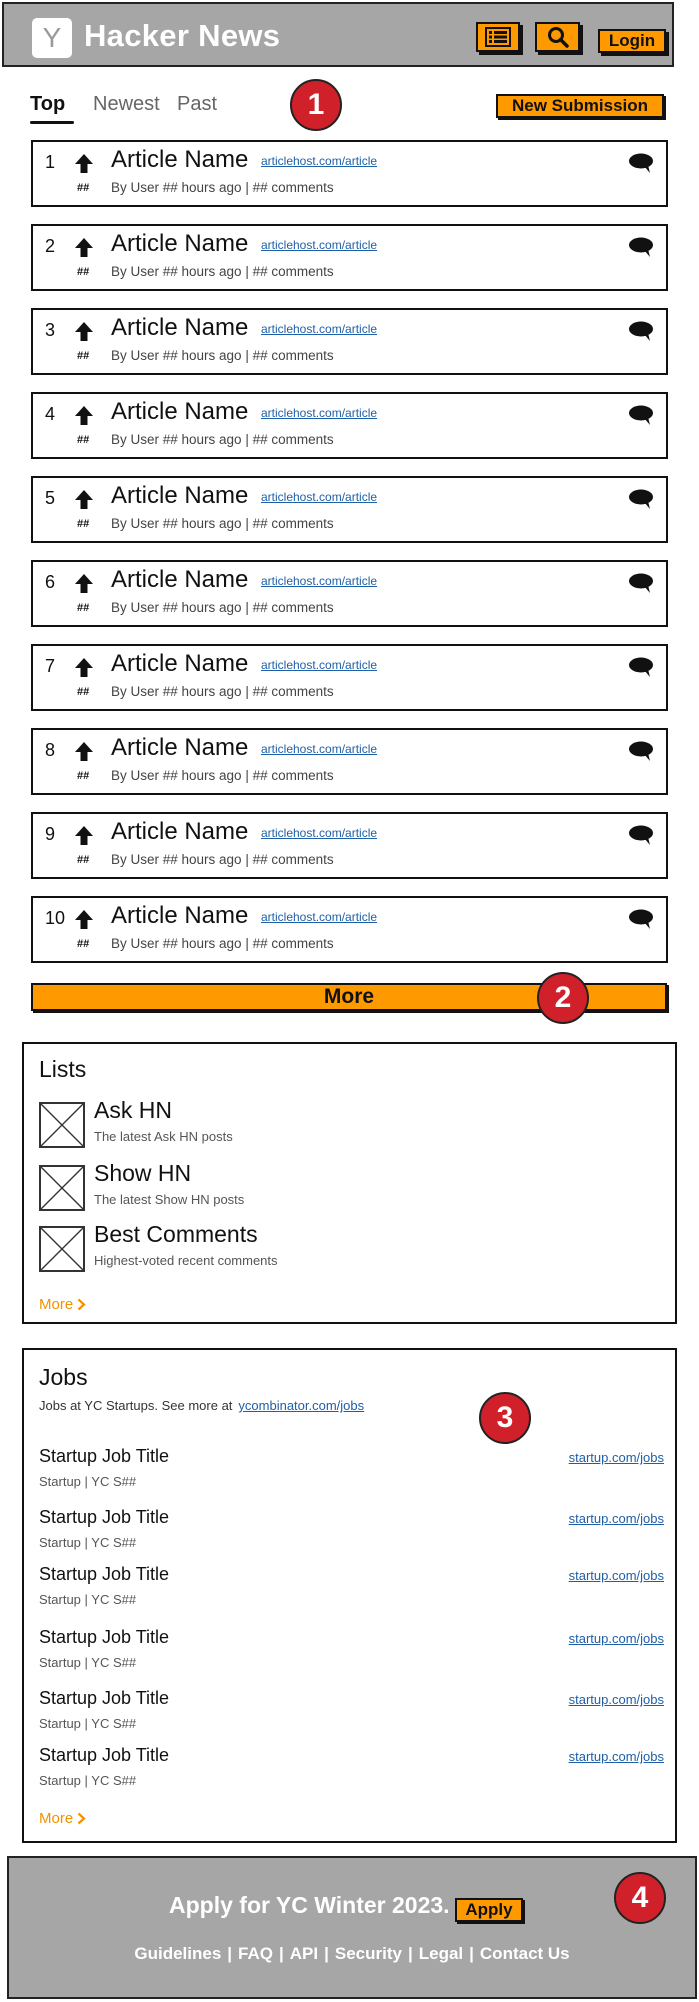 The height and width of the screenshot is (2002, 699). What do you see at coordinates (489, 1910) in the screenshot?
I see `apply-button: Apply` at bounding box center [489, 1910].